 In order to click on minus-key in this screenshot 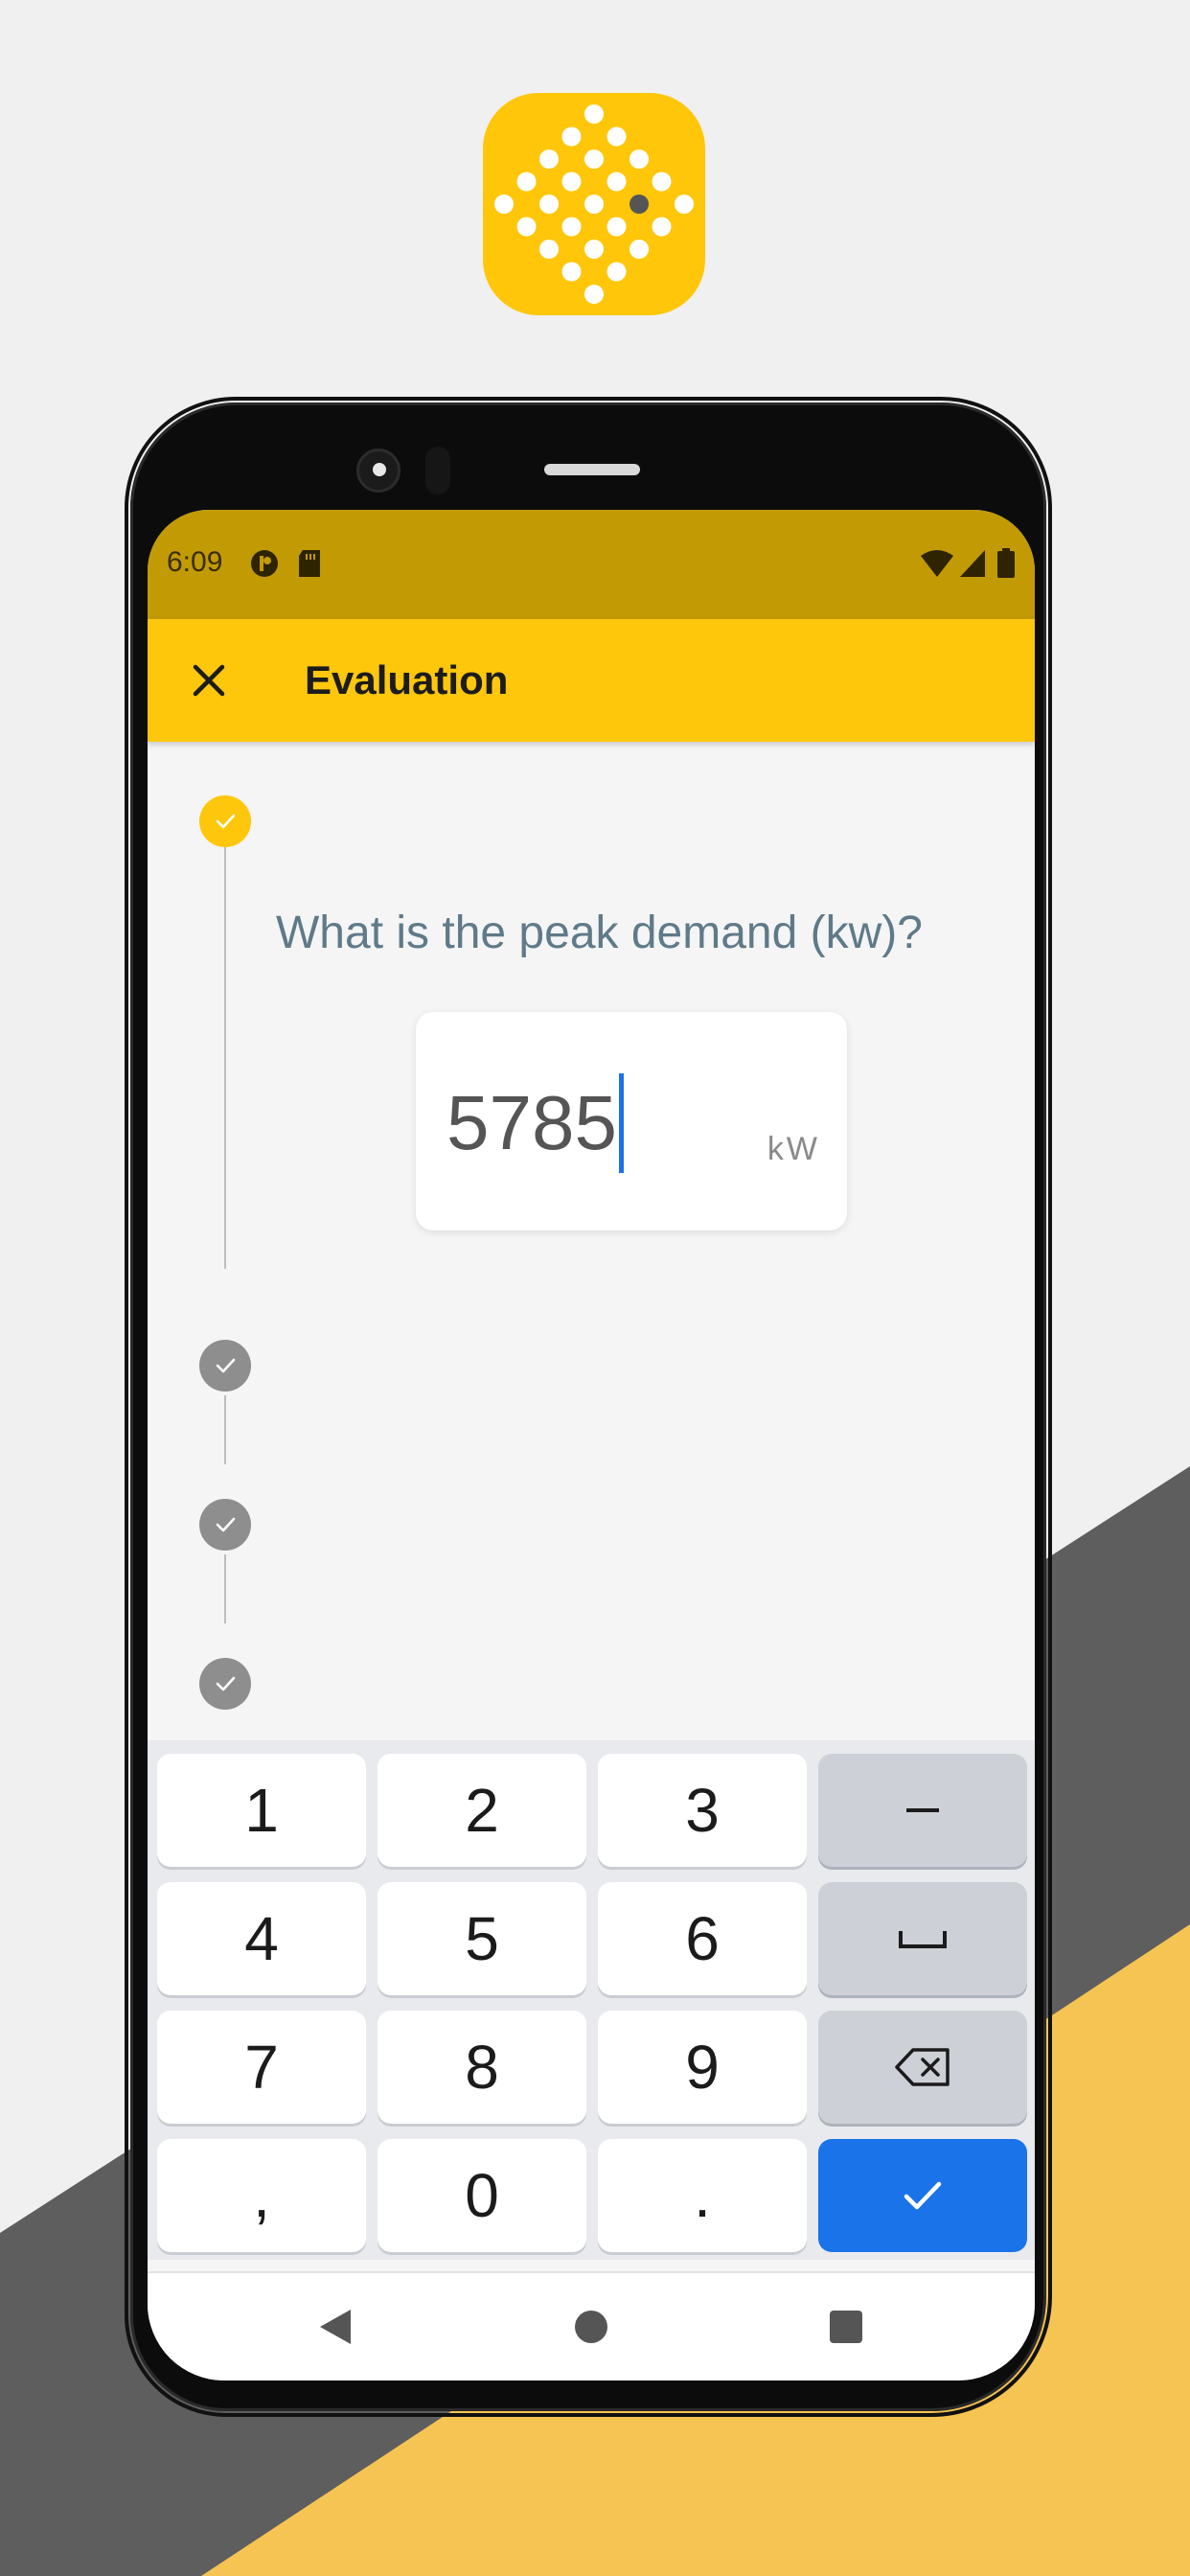, I will do `click(922, 1810)`.